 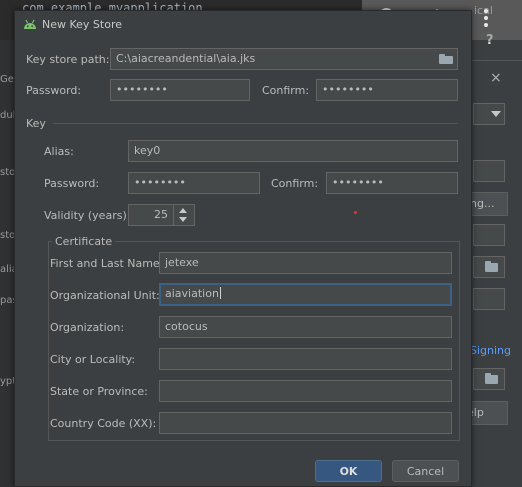 What do you see at coordinates (192, 293) in the screenshot?
I see `org-unit-value: aiaviation` at bounding box center [192, 293].